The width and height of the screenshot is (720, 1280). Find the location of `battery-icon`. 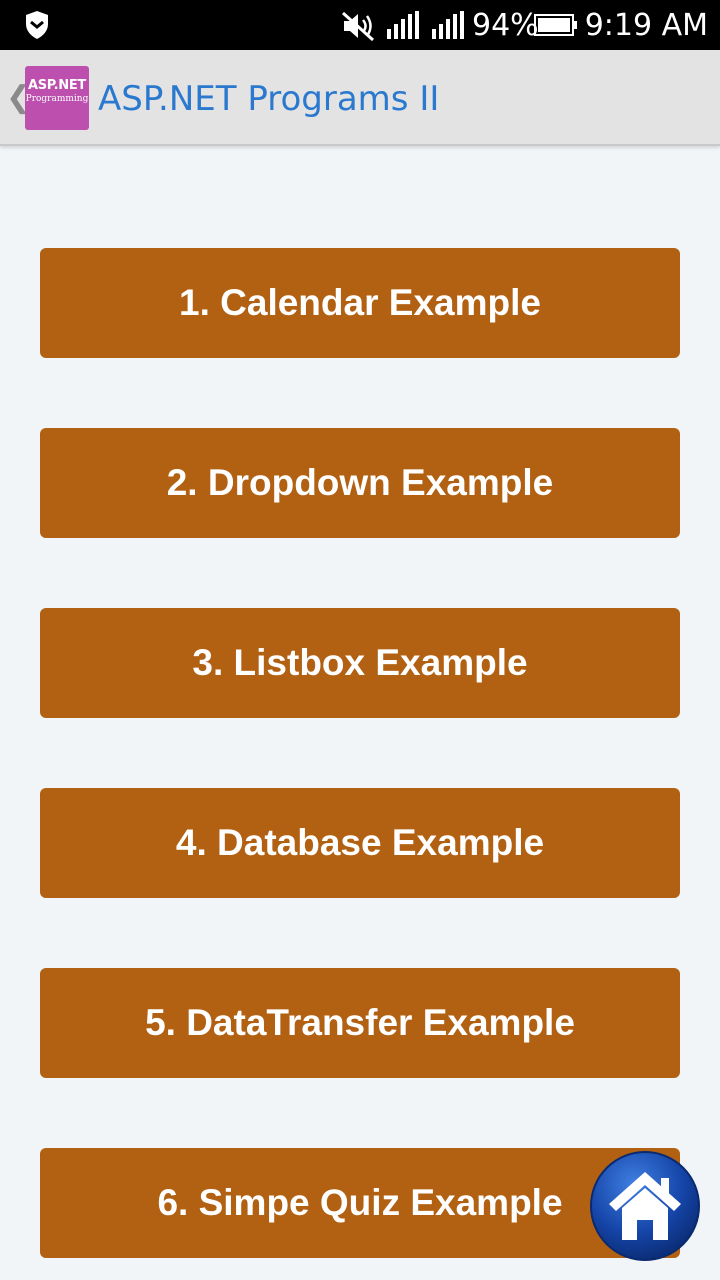

battery-icon is located at coordinates (555, 25).